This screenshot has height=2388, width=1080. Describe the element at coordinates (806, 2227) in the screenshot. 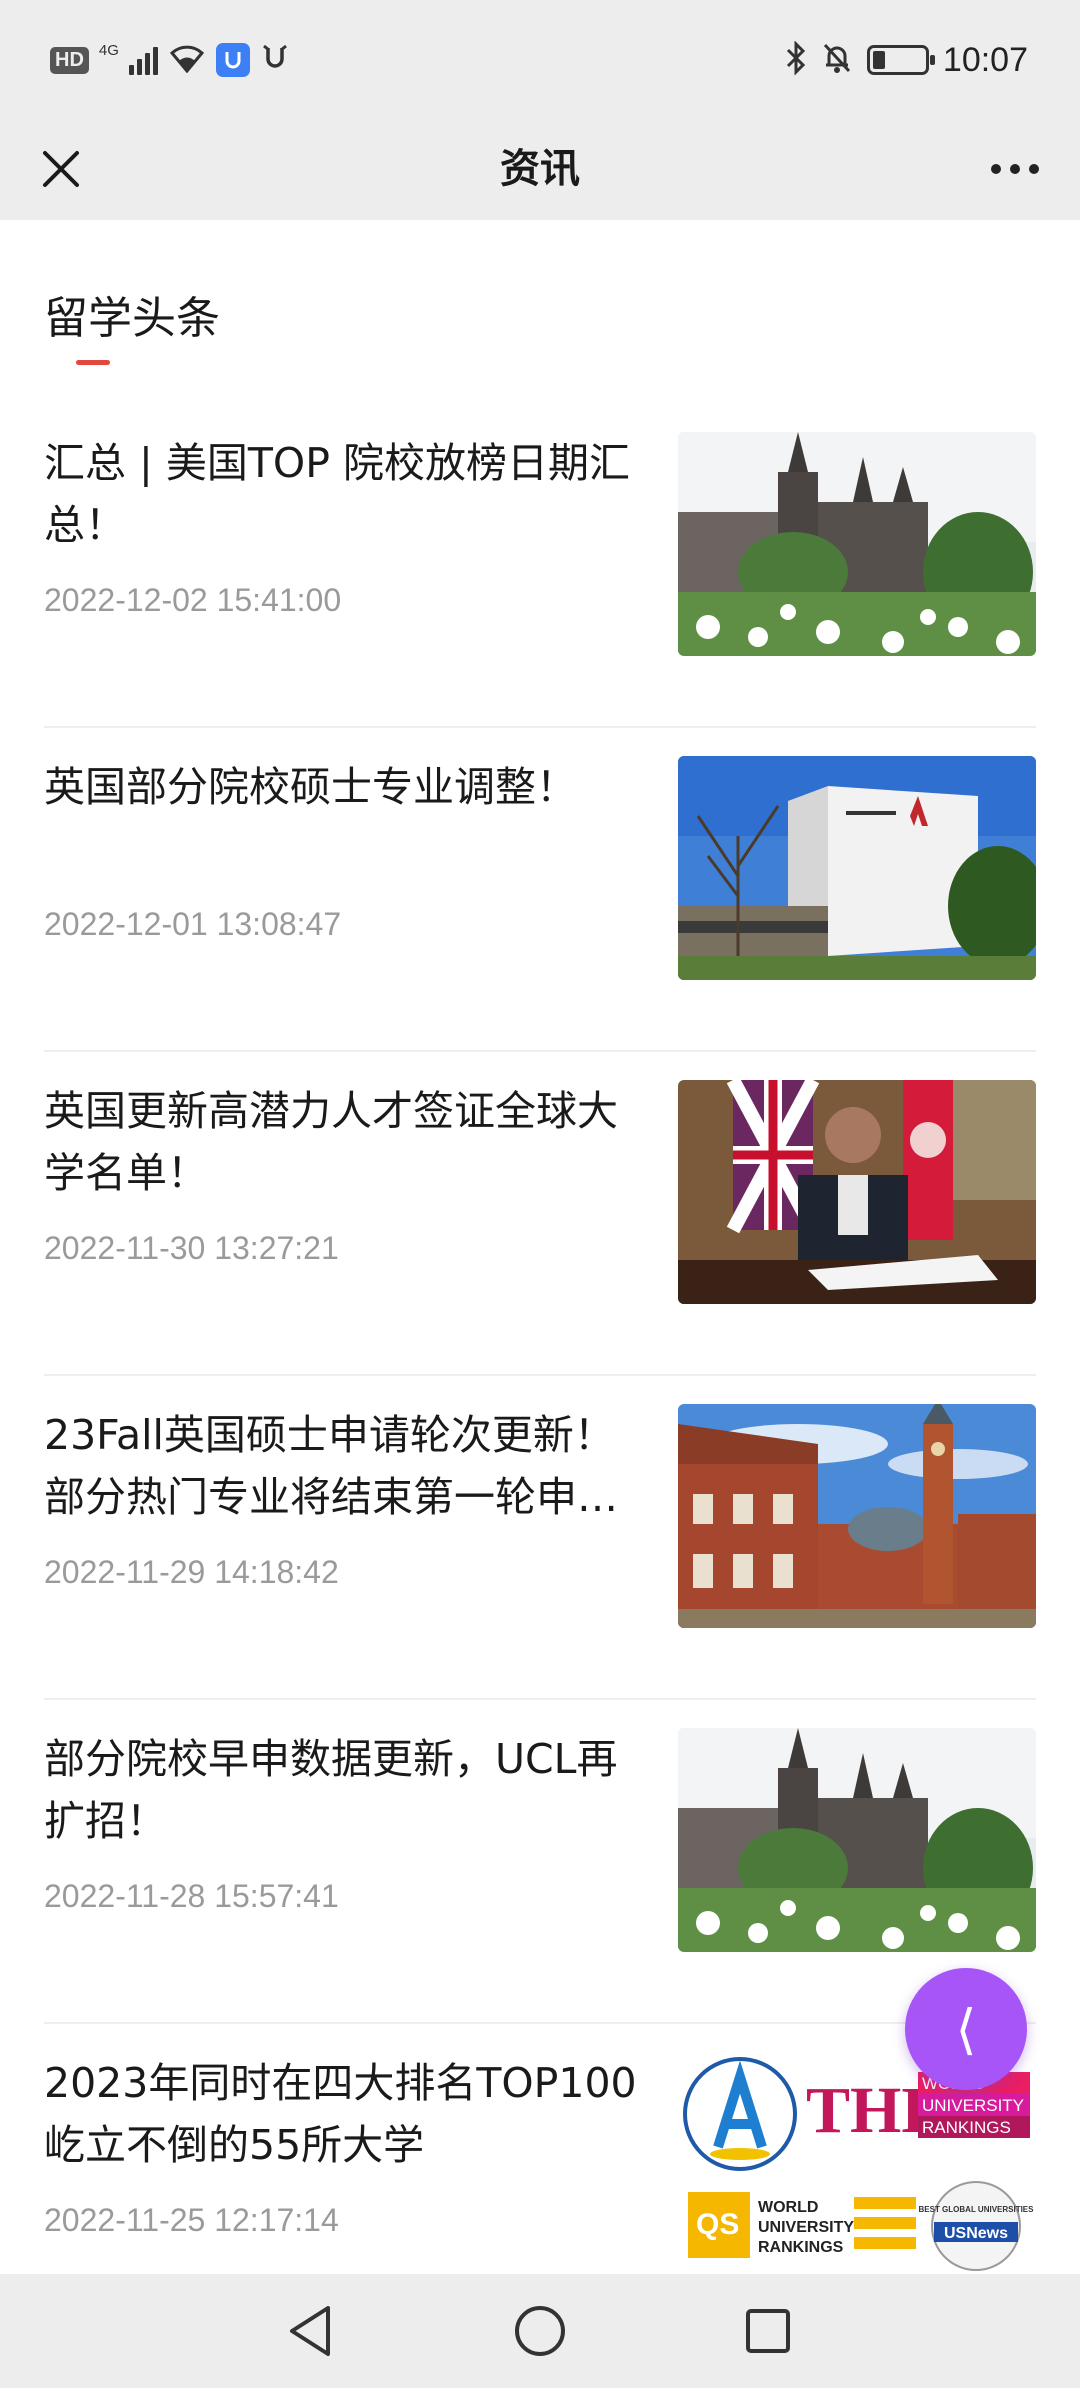

I see `qs-line-2: UNIVERSITY` at that location.